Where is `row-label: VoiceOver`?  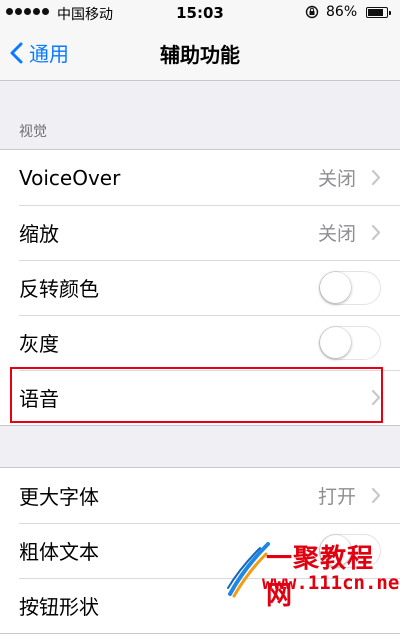
row-label: VoiceOver is located at coordinates (70, 177).